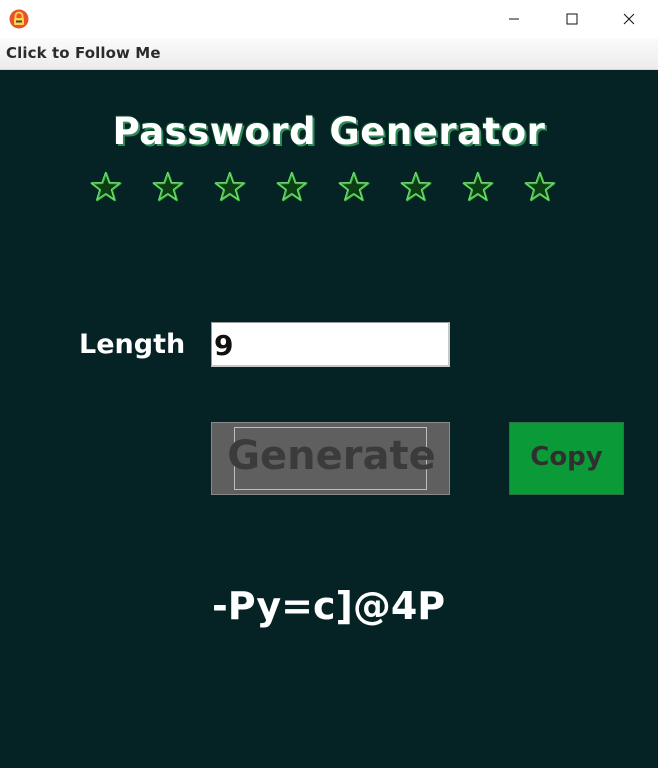  What do you see at coordinates (333, 188) in the screenshot?
I see `star-decoration` at bounding box center [333, 188].